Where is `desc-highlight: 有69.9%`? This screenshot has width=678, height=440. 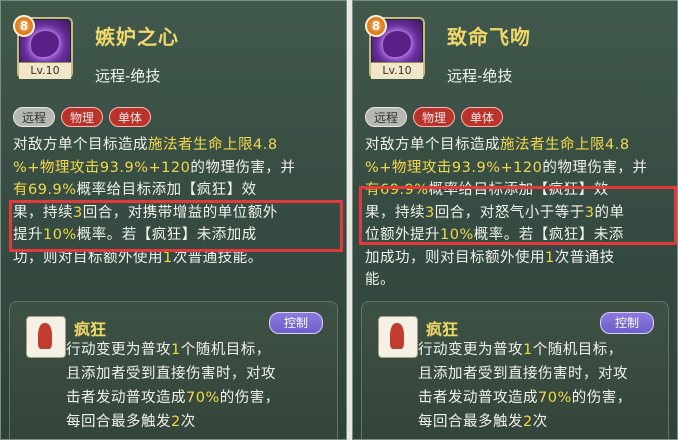
desc-highlight: 有69.9% is located at coordinates (45, 190).